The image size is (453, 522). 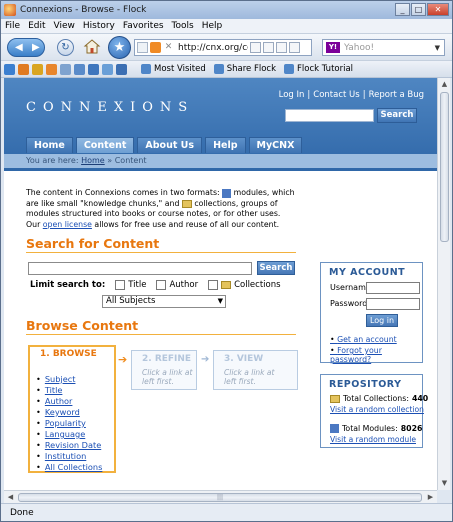 What do you see at coordinates (275, 145) in the screenshot?
I see `tab-mycnx: MyCNX` at bounding box center [275, 145].